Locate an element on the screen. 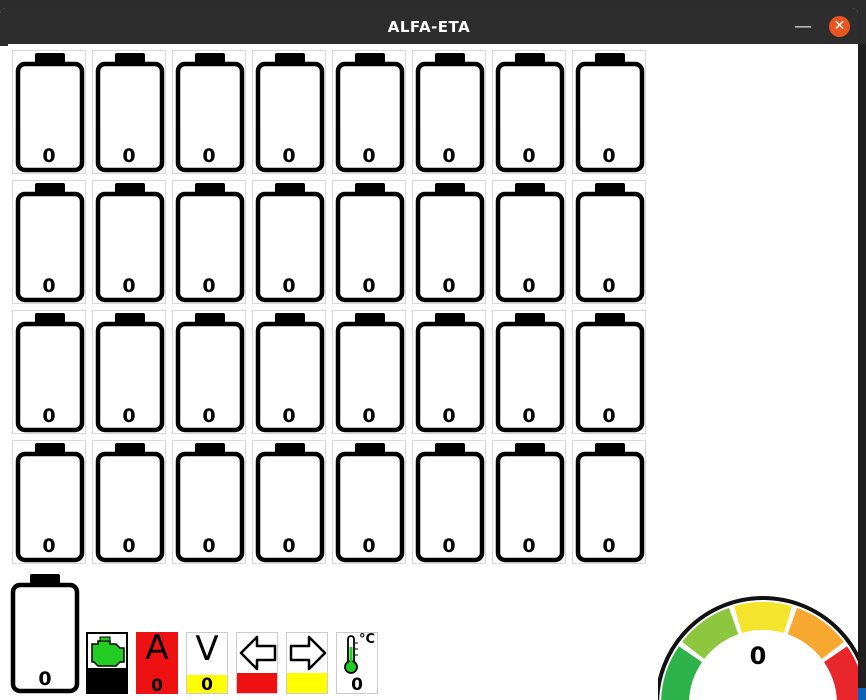  engine-icon is located at coordinates (108, 651).